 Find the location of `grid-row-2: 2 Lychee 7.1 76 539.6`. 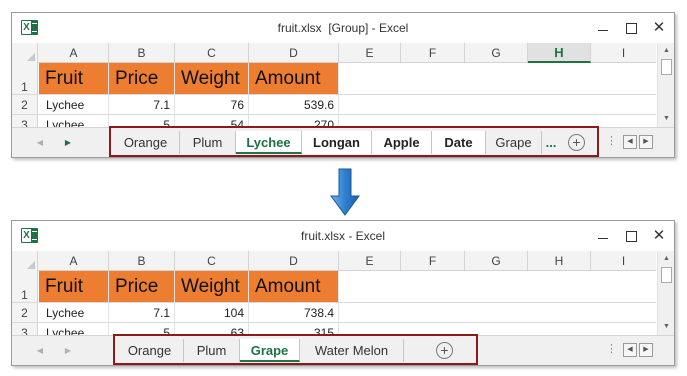

grid-row-2: 2 Lychee 7.1 76 539.6 is located at coordinates (334, 105).